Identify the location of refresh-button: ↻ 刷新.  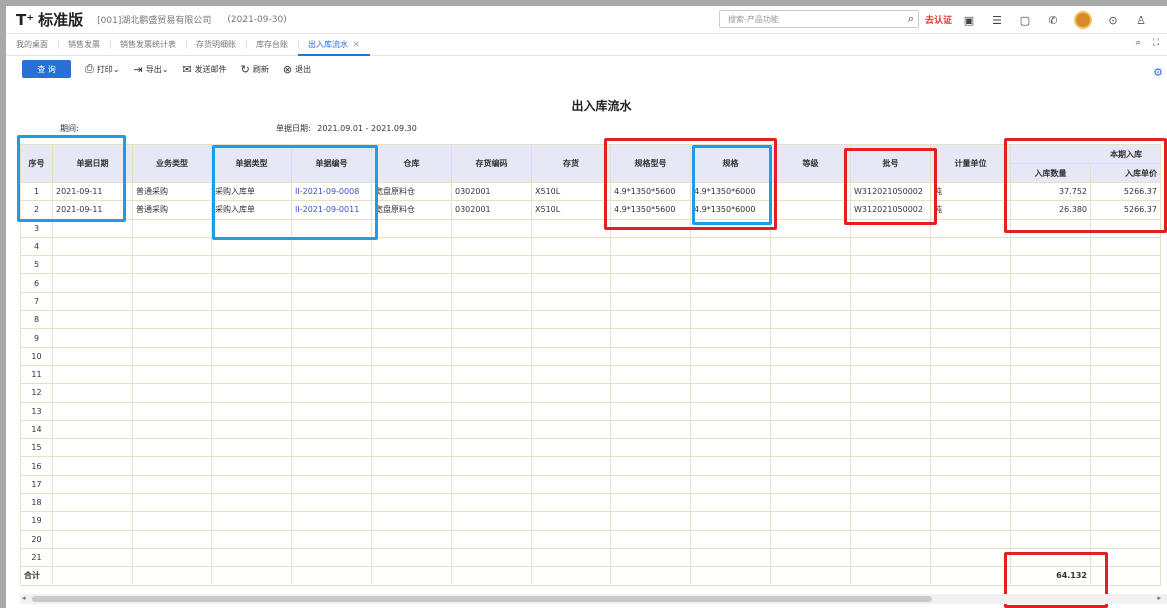
(255, 69).